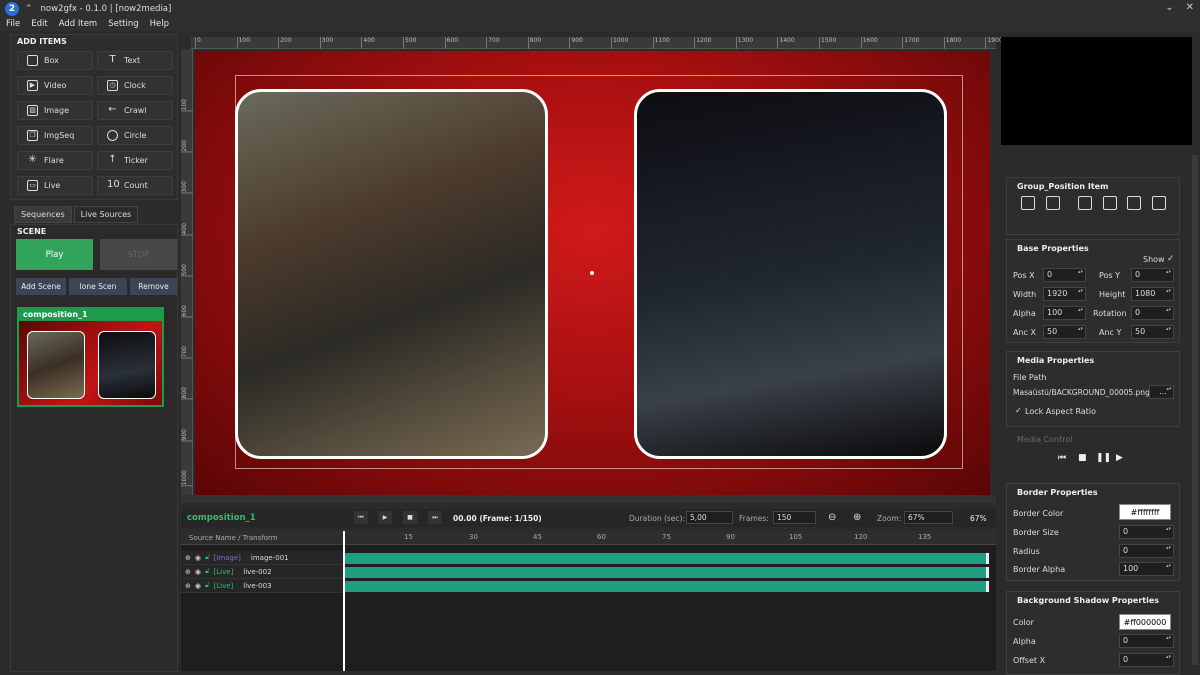  Describe the element at coordinates (55, 85) in the screenshot. I see `video-add-button: ▶ Video` at that location.